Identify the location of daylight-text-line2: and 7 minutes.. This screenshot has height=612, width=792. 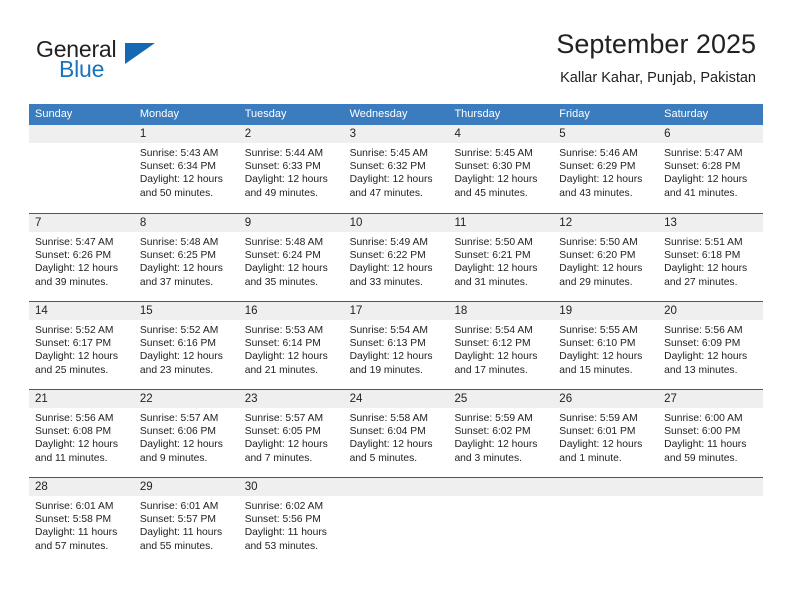
(278, 458).